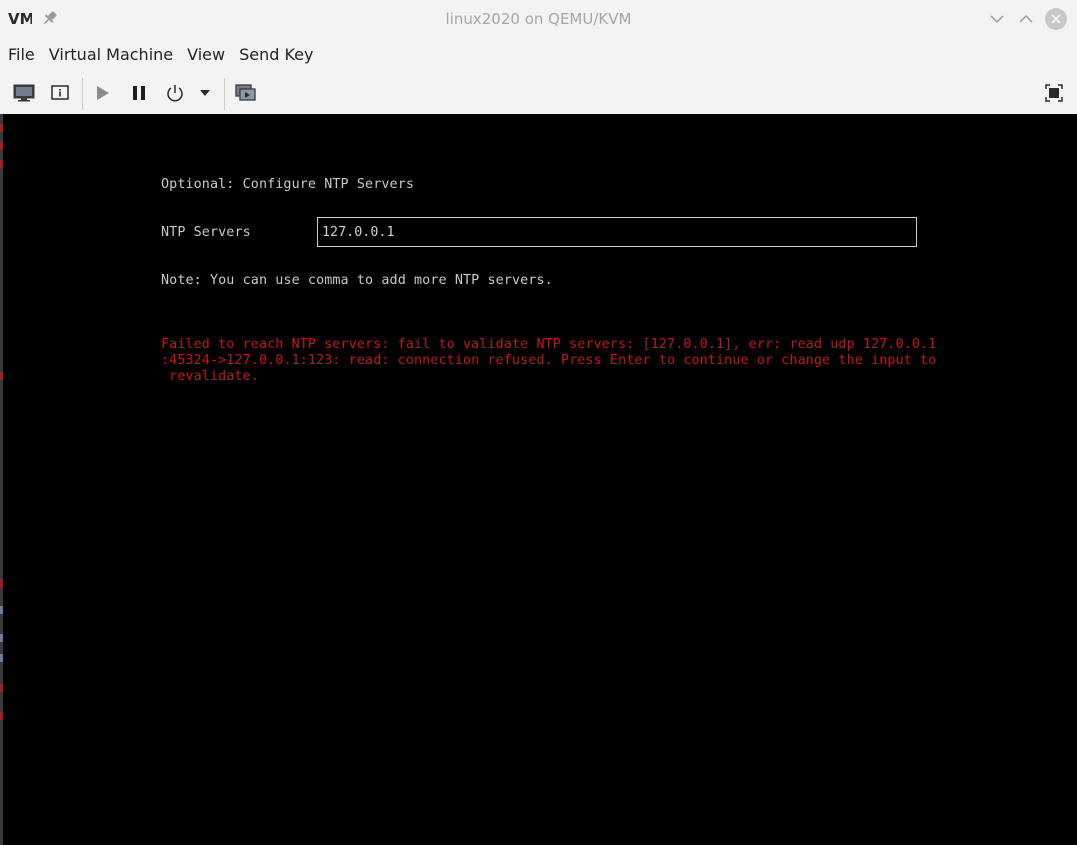 This screenshot has width=1077, height=845. What do you see at coordinates (20, 55) in the screenshot?
I see `menu-file: File` at bounding box center [20, 55].